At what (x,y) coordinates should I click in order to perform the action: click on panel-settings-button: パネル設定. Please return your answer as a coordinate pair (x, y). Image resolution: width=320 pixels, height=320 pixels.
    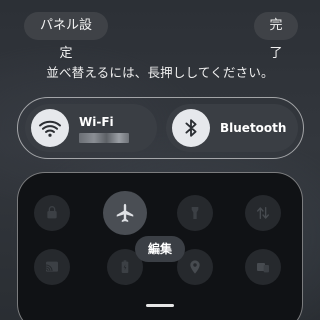
    Looking at the image, I should click on (66, 36).